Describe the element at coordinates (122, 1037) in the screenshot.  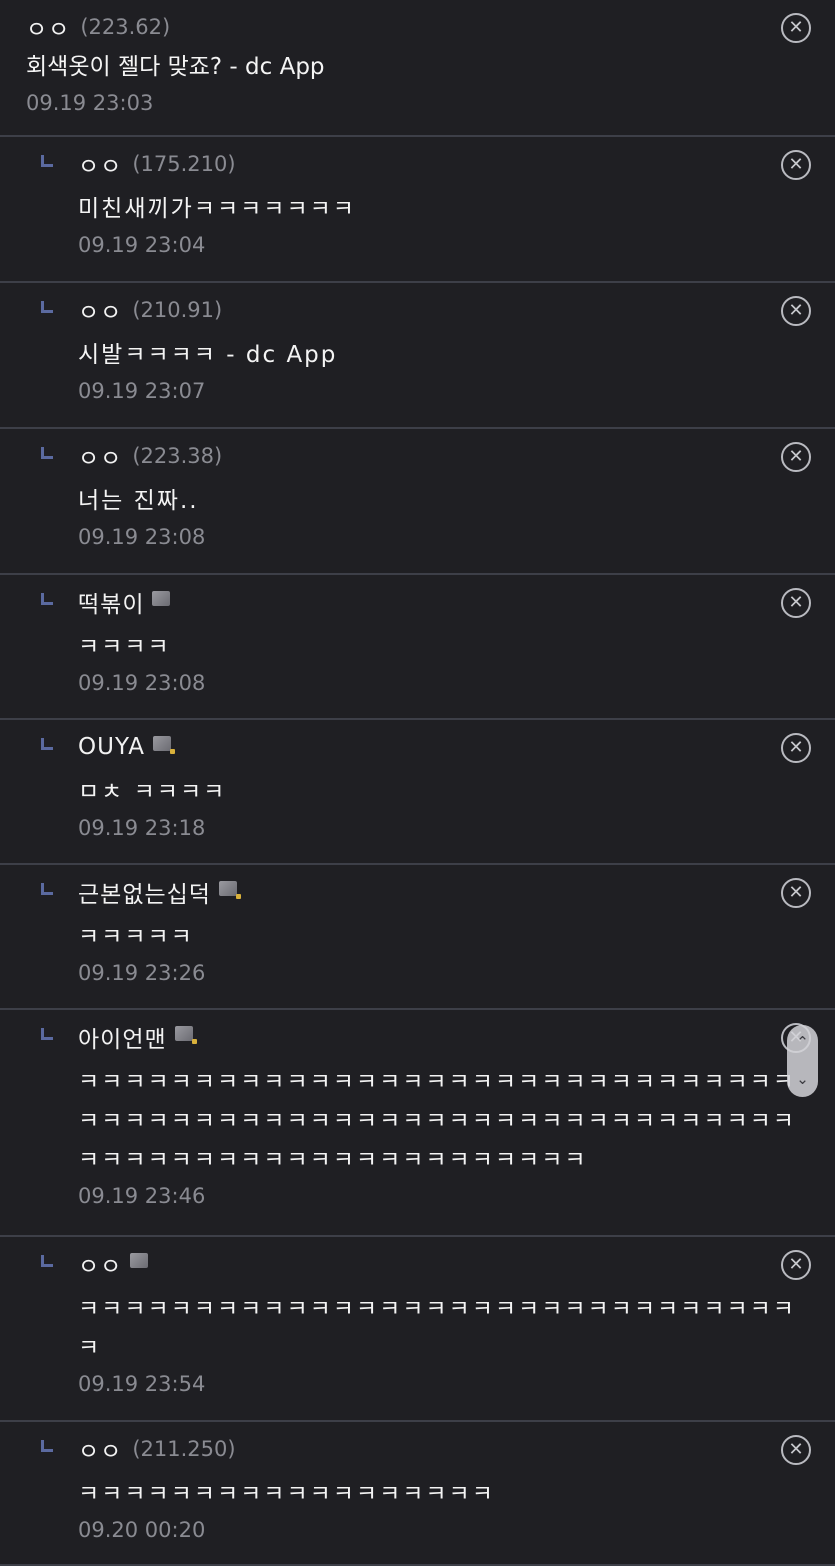
I see `author-name: 아이언맨` at that location.